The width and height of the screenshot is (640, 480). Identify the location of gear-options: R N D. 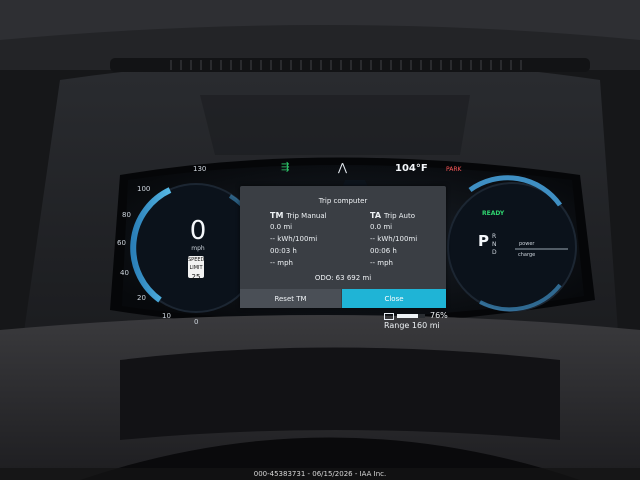
(495, 245).